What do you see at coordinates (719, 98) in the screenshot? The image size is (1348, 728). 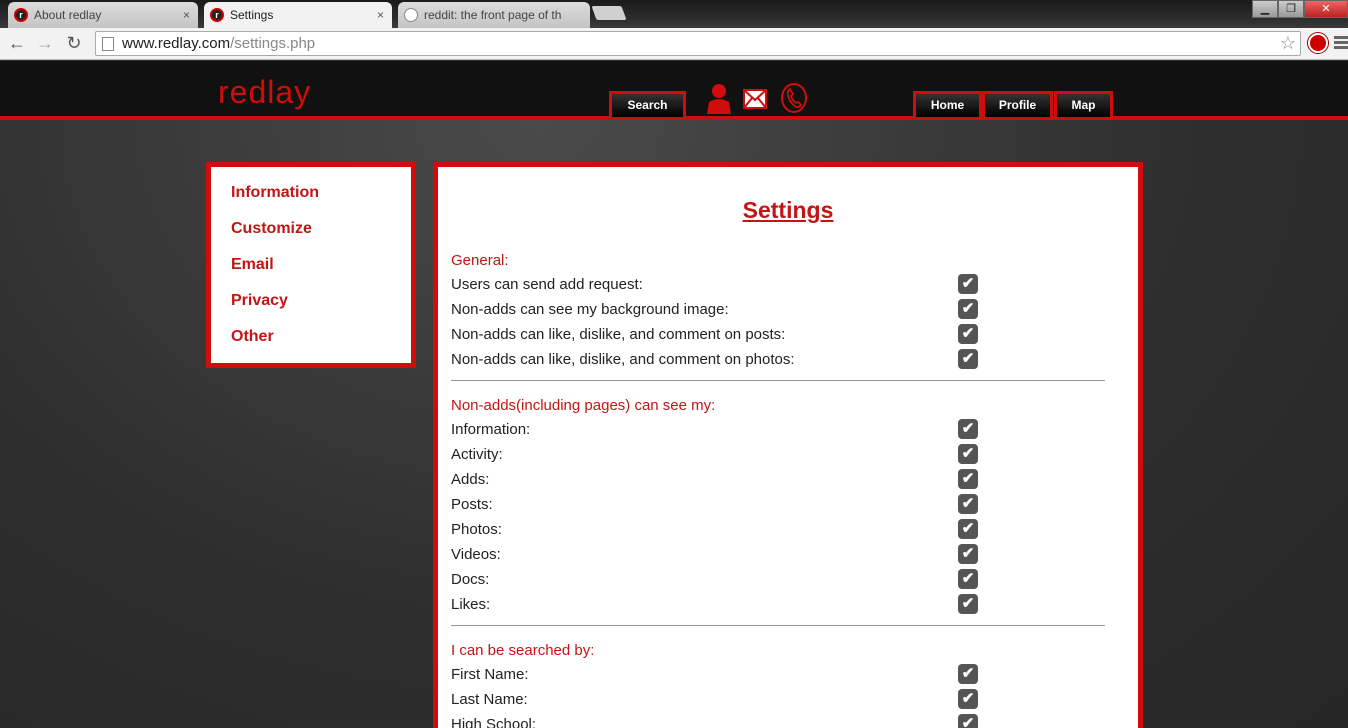 I see `person-icon` at bounding box center [719, 98].